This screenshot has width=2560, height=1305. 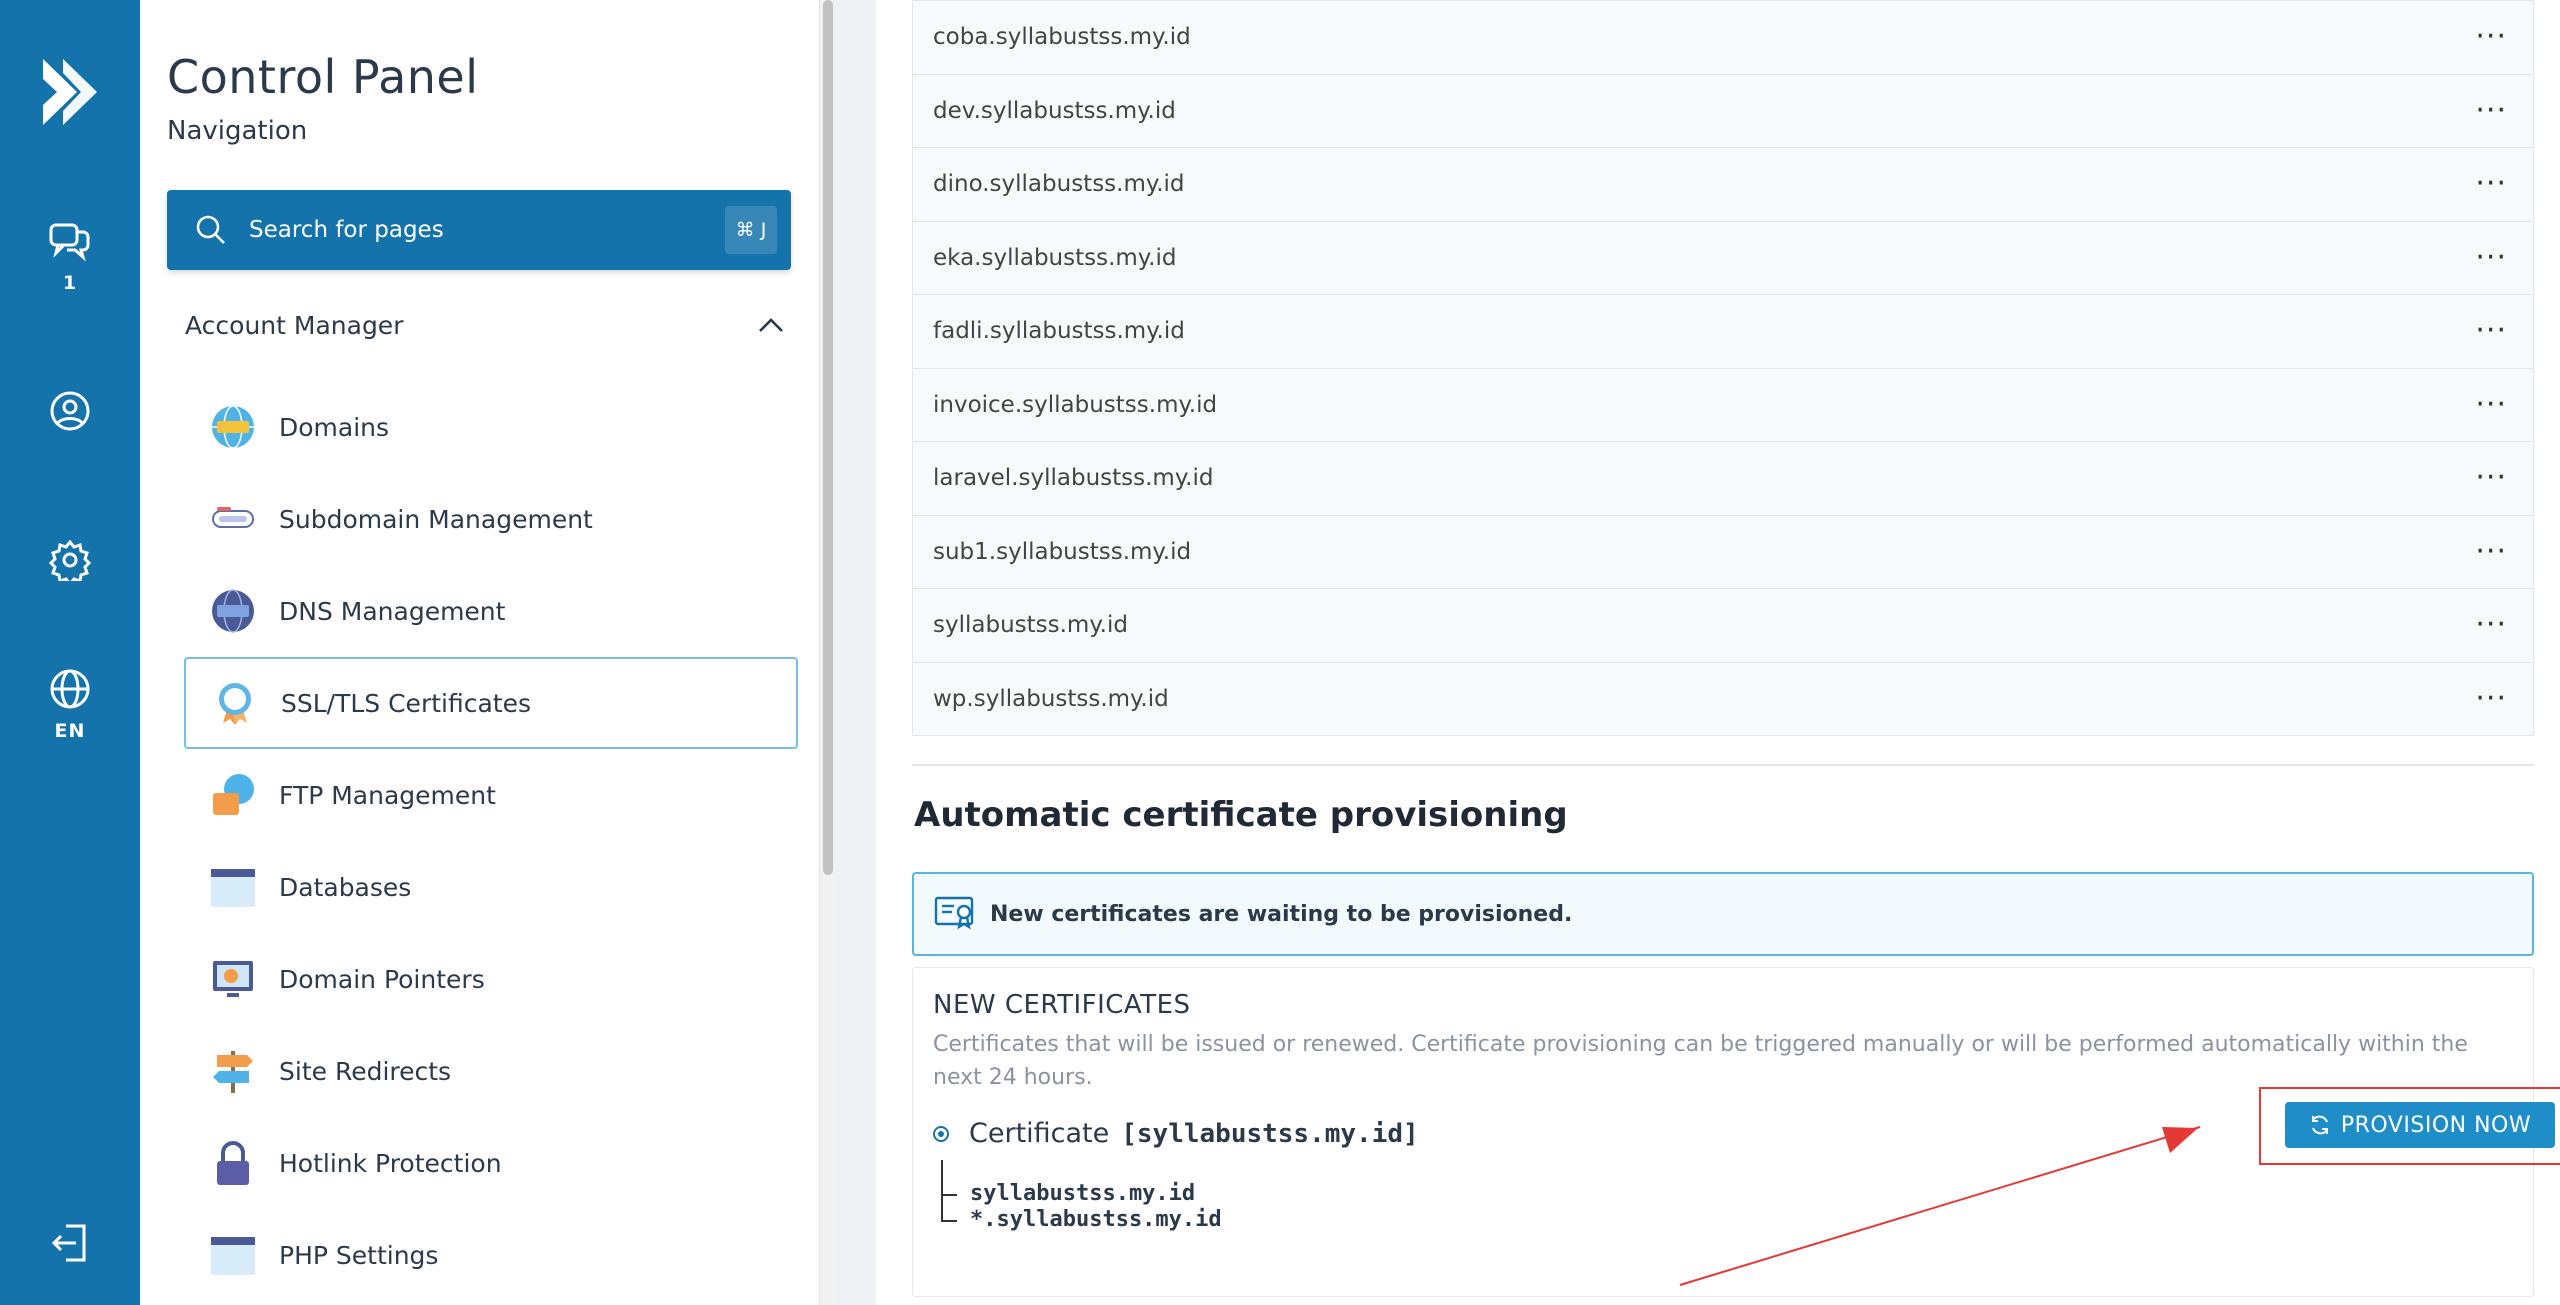 I want to click on domain-name: wp.syllabustss.my.id, so click(x=1051, y=698).